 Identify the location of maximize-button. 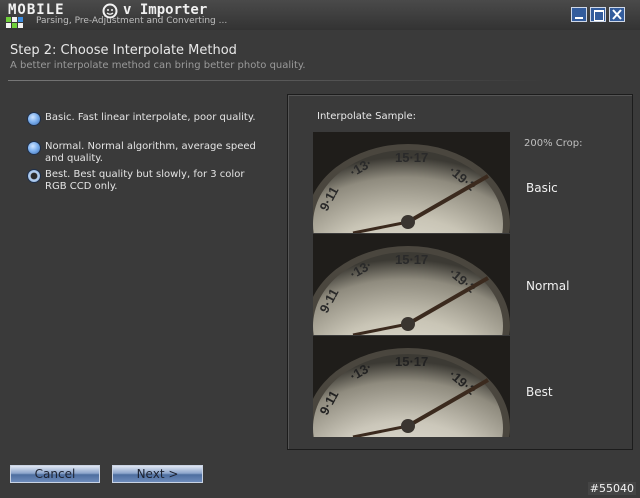
(598, 14).